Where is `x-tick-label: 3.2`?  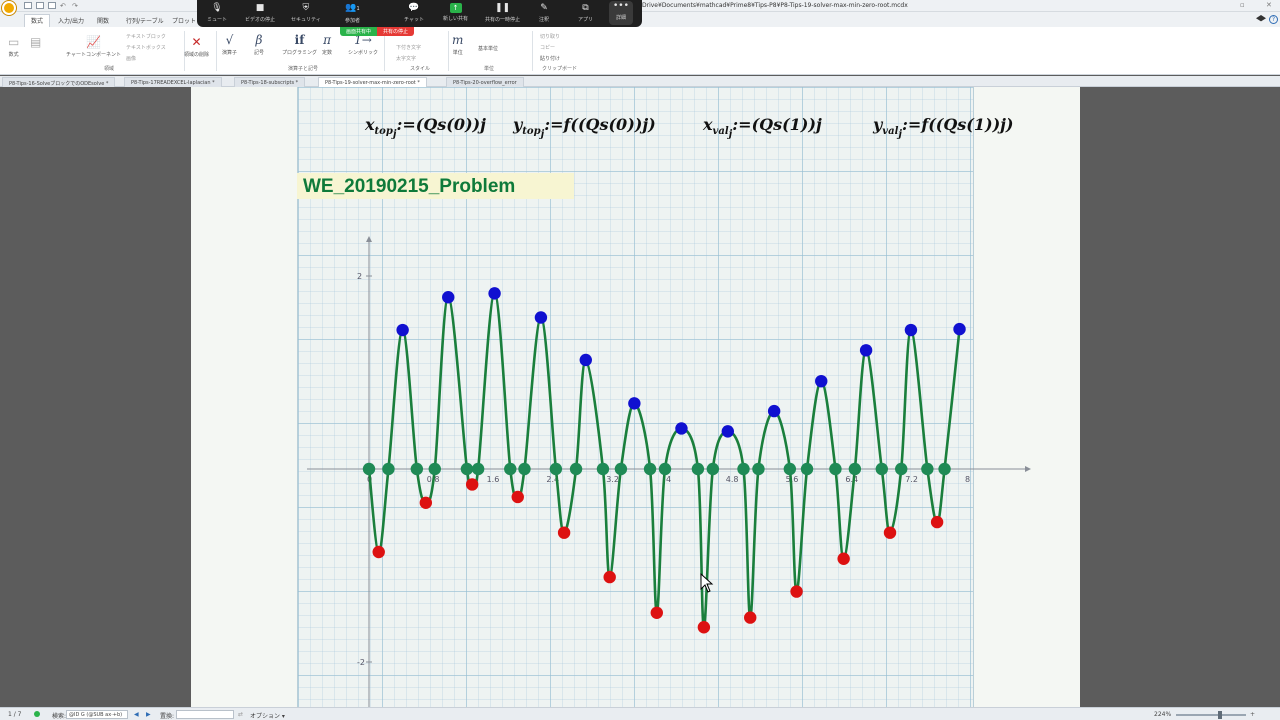
x-tick-label: 3.2 is located at coordinates (612, 479).